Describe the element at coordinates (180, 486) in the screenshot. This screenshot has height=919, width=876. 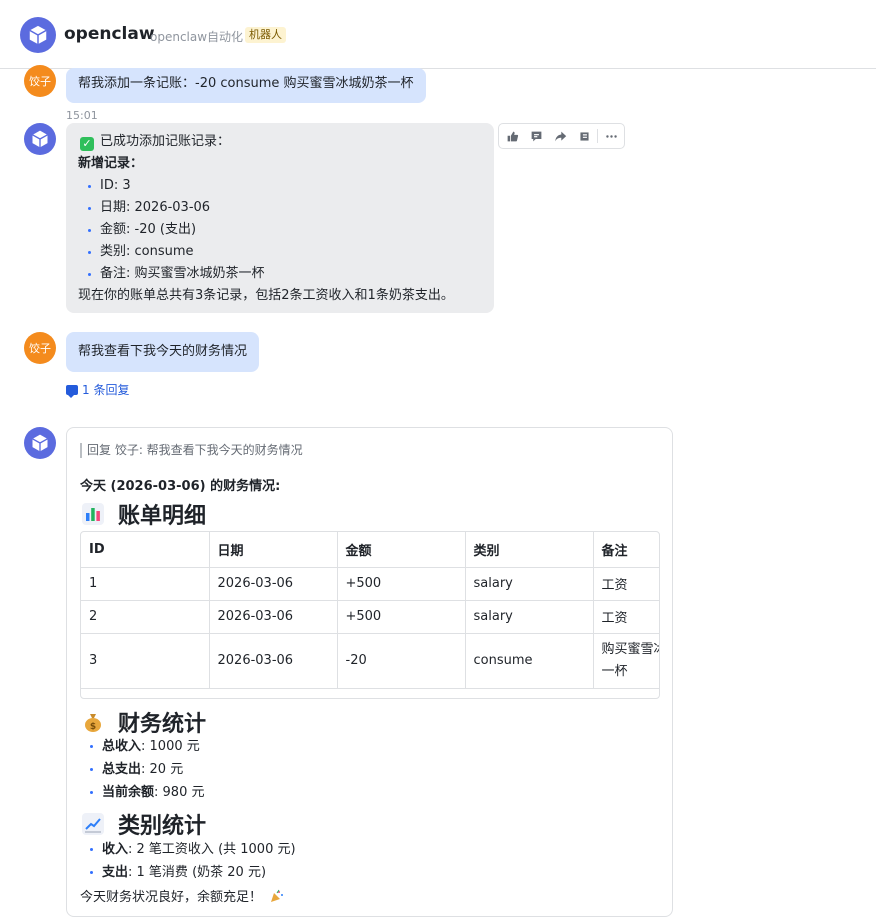
I see `report-intro: 今天 (2026-03-06) 的财务情况:` at that location.